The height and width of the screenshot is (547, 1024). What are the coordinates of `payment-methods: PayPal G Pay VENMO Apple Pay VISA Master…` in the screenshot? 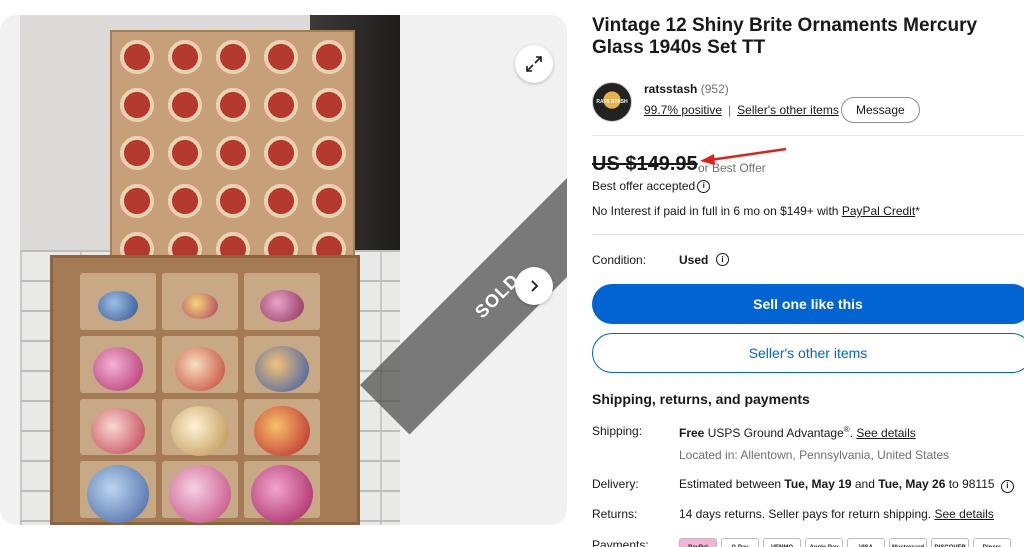 It's located at (845, 542).